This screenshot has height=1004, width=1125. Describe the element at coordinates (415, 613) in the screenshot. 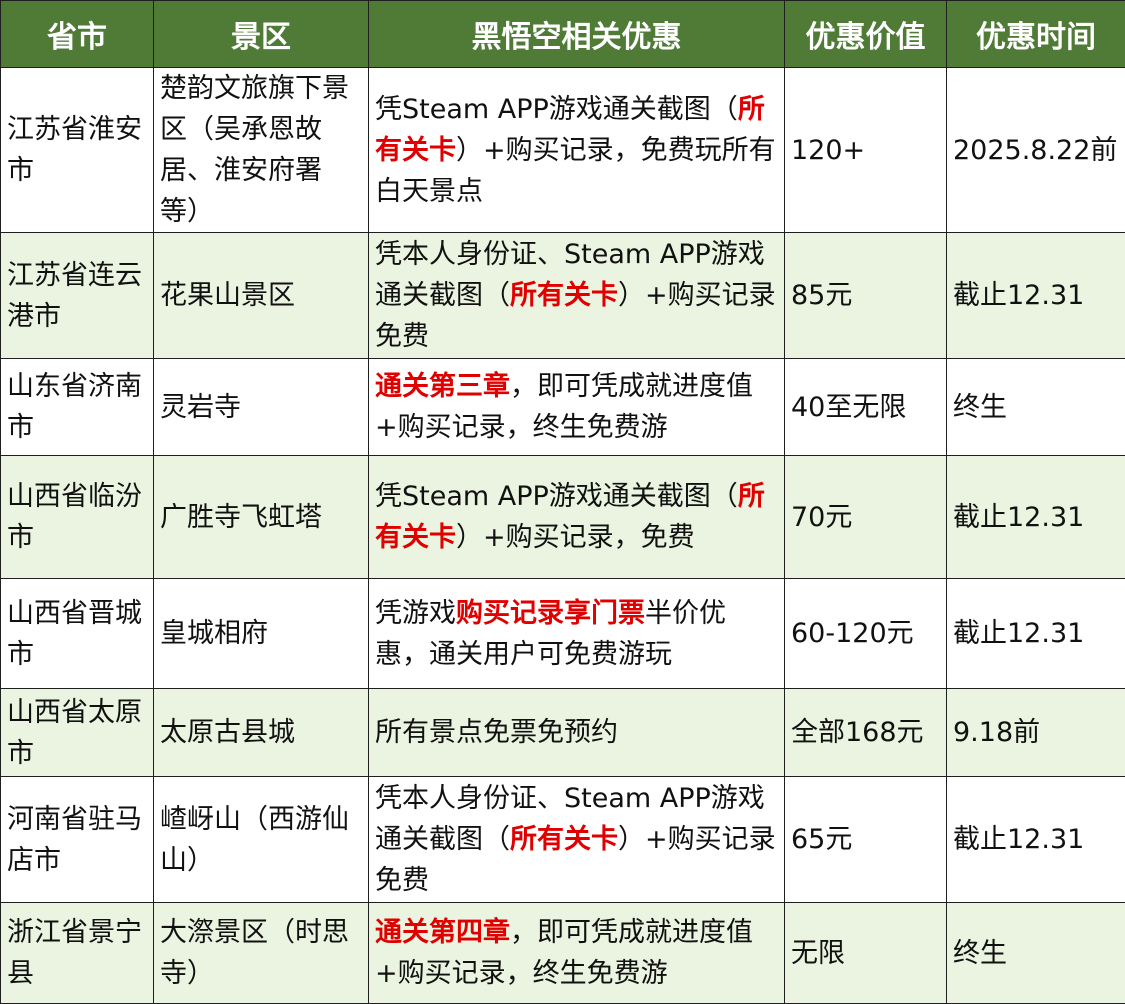

I see `offer-text: 凭游戏` at that location.